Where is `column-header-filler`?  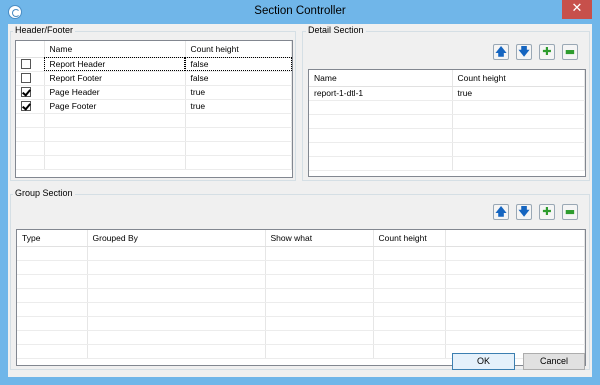 column-header-filler is located at coordinates (515, 238).